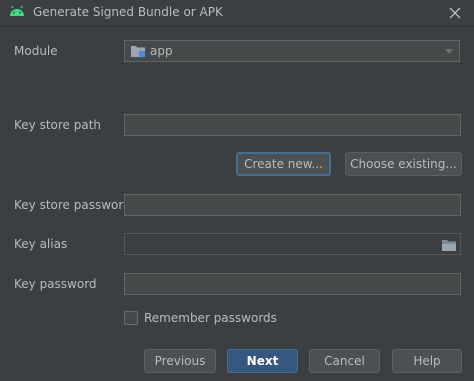 The width and height of the screenshot is (474, 381). What do you see at coordinates (58, 125) in the screenshot?
I see `keystore-path-label: Key store path` at bounding box center [58, 125].